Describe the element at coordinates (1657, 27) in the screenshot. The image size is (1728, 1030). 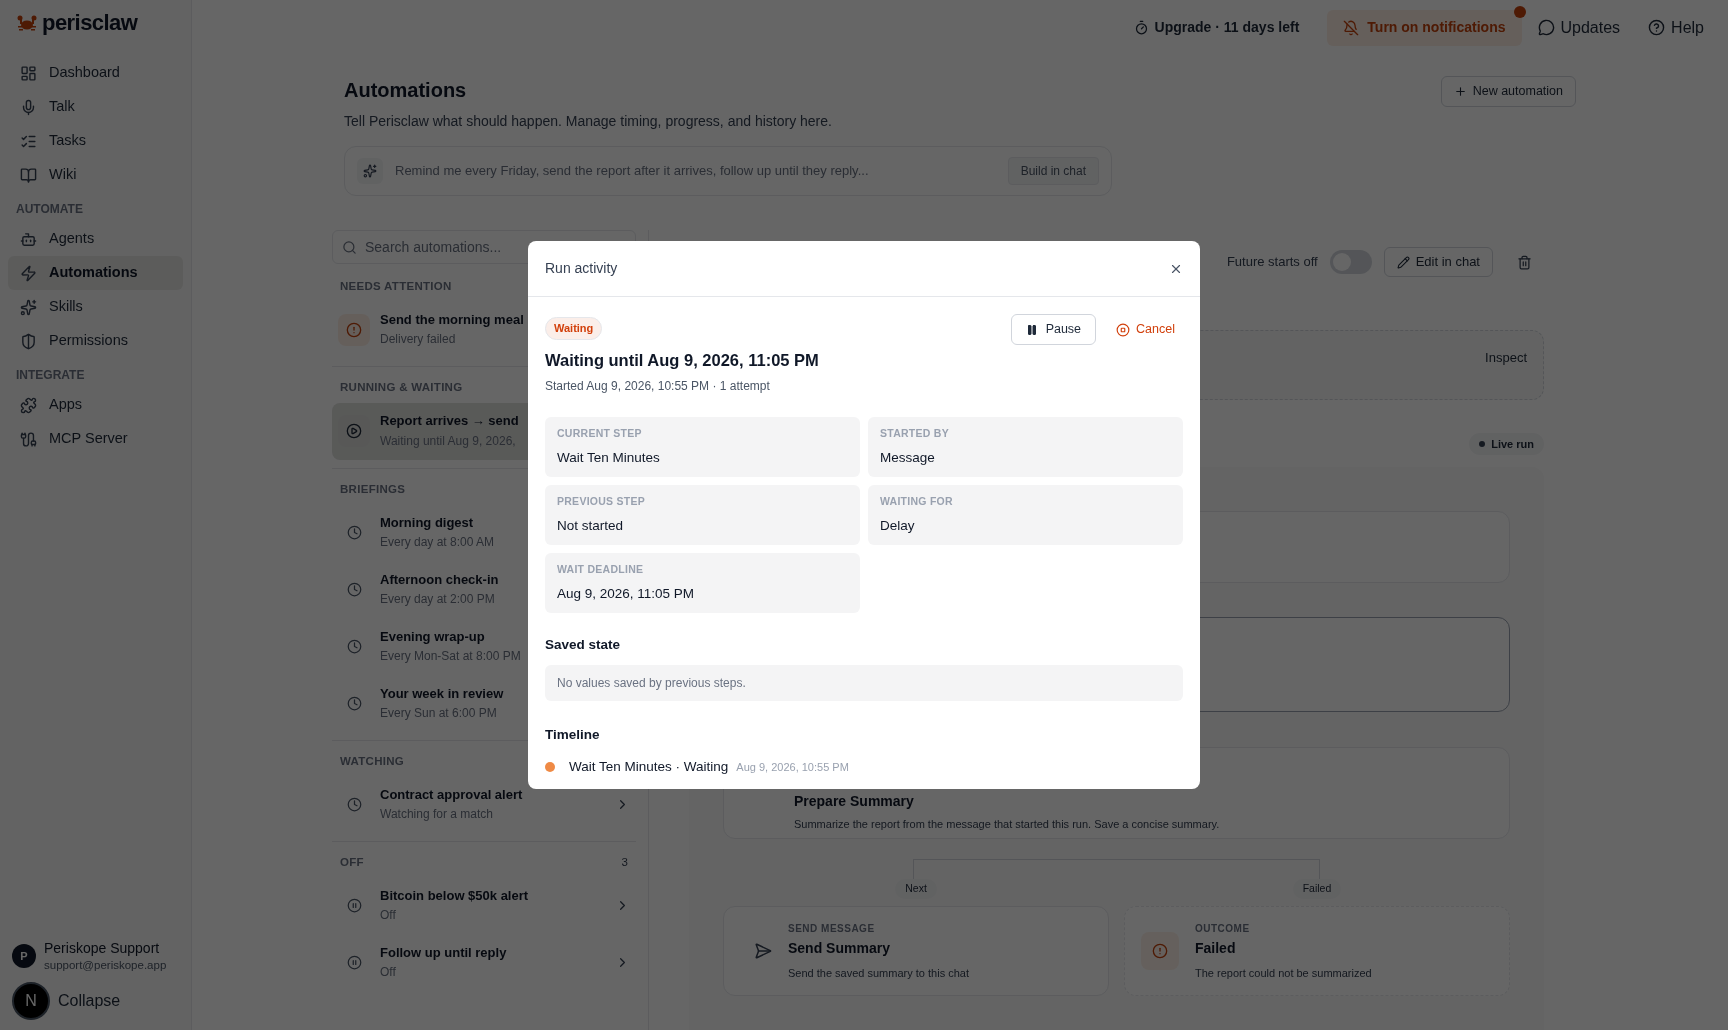
I see `help-icon` at that location.